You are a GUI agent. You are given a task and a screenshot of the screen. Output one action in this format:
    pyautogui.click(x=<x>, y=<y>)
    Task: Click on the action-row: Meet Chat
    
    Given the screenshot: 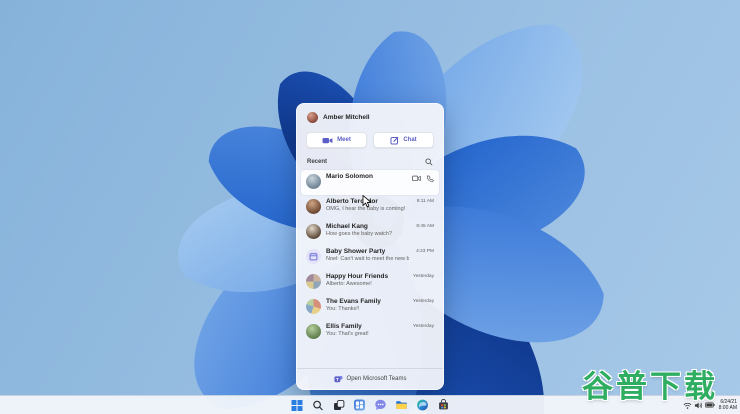 What is the action you would take?
    pyautogui.click(x=370, y=139)
    